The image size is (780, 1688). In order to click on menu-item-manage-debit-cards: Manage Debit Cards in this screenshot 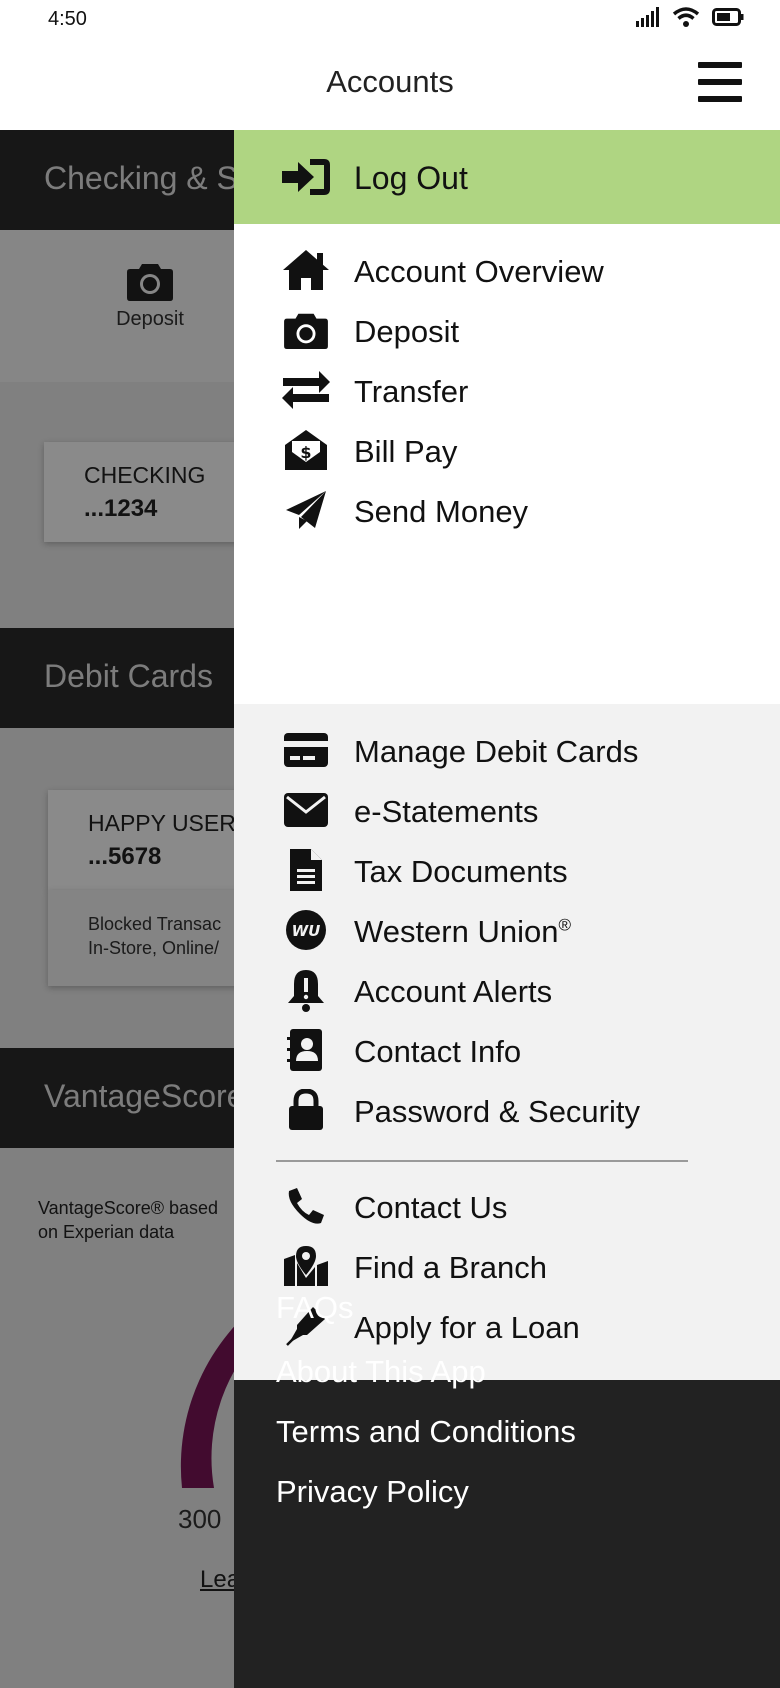, I will do `click(507, 750)`.